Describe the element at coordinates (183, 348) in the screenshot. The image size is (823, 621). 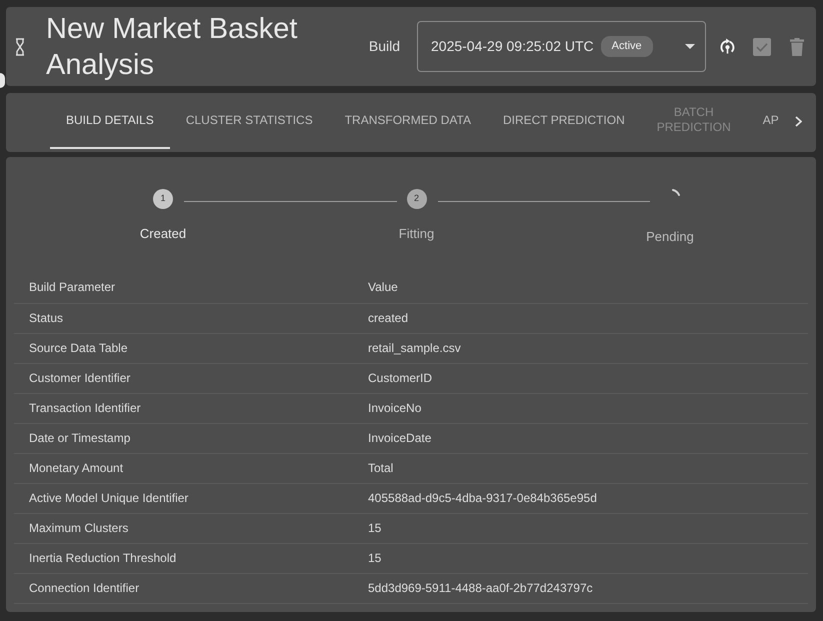
I see `table-cell: Source Data Table` at that location.